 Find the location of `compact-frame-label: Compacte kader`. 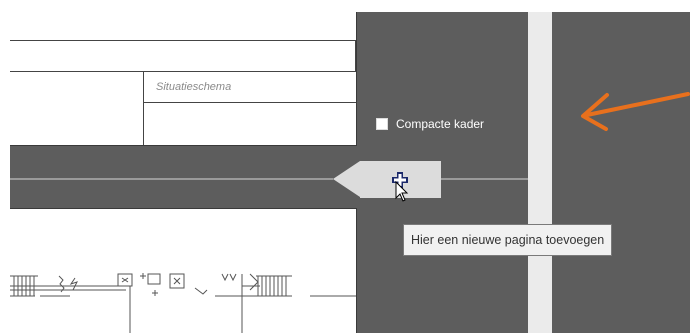

compact-frame-label: Compacte kader is located at coordinates (440, 124).